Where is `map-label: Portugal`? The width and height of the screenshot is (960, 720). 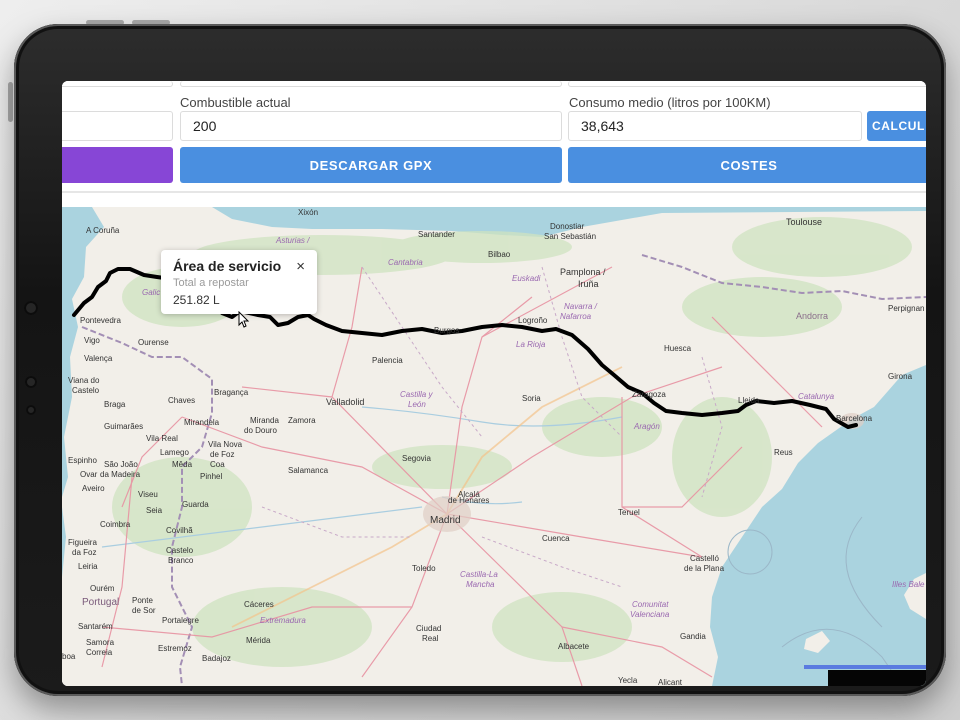 map-label: Portugal is located at coordinates (100, 602).